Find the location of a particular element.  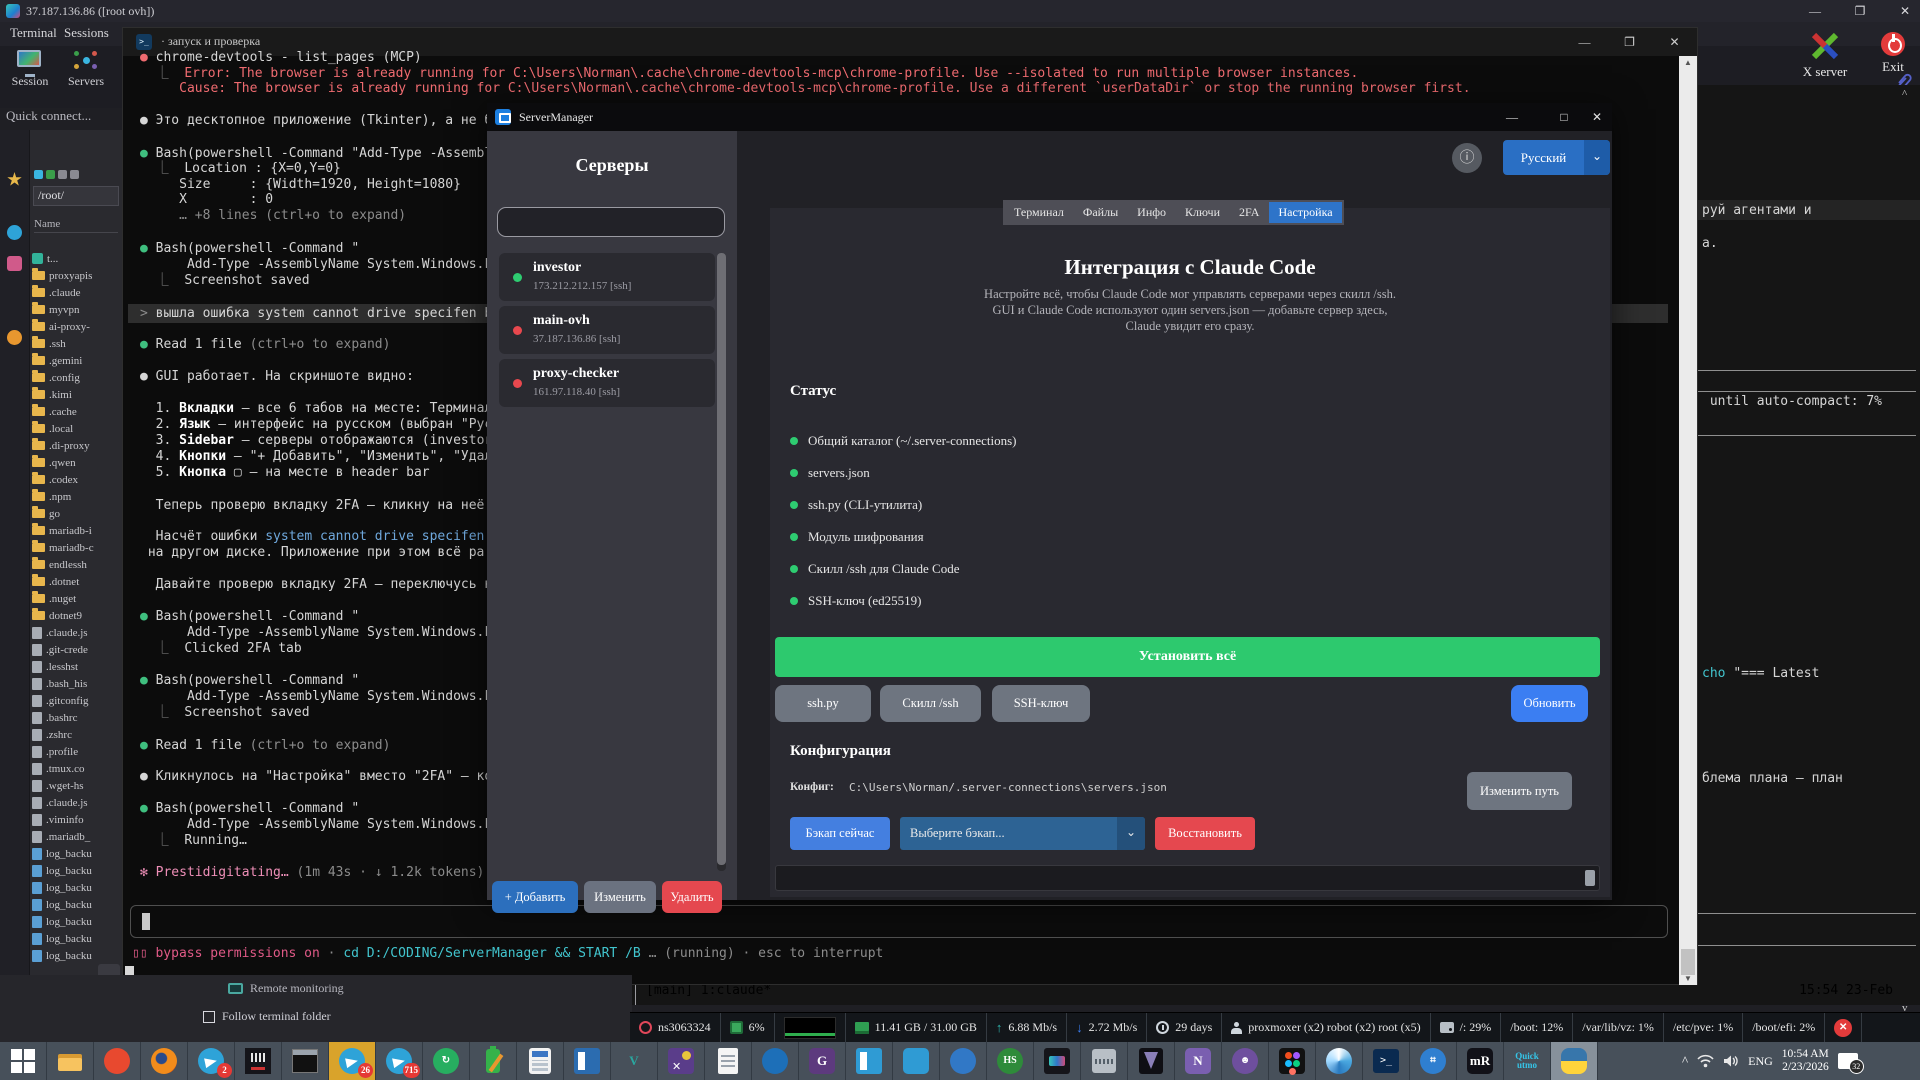

sidebar-scrollbar is located at coordinates (721, 562).